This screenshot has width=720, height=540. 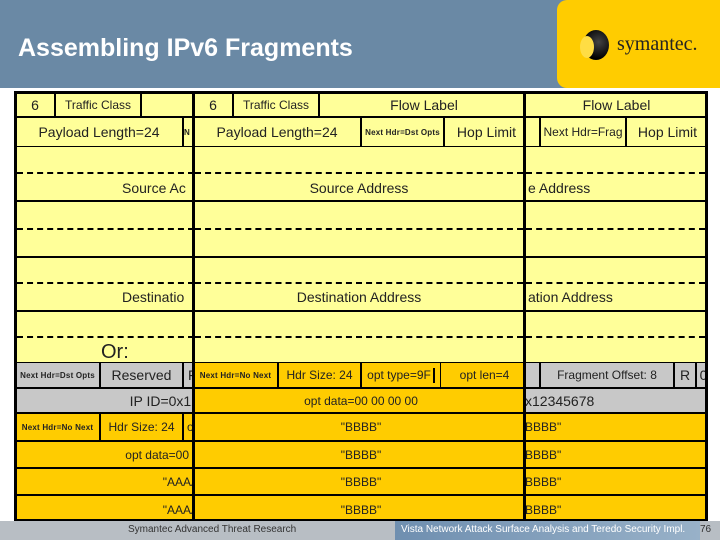 I want to click on destination-address-label: Destinatio, so click(x=153, y=297).